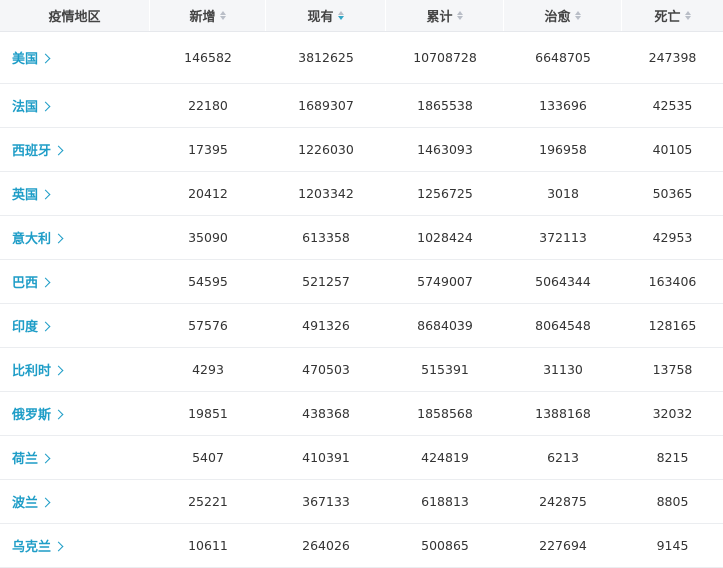  What do you see at coordinates (326, 501) in the screenshot?
I see `cell-current: 367133` at bounding box center [326, 501].